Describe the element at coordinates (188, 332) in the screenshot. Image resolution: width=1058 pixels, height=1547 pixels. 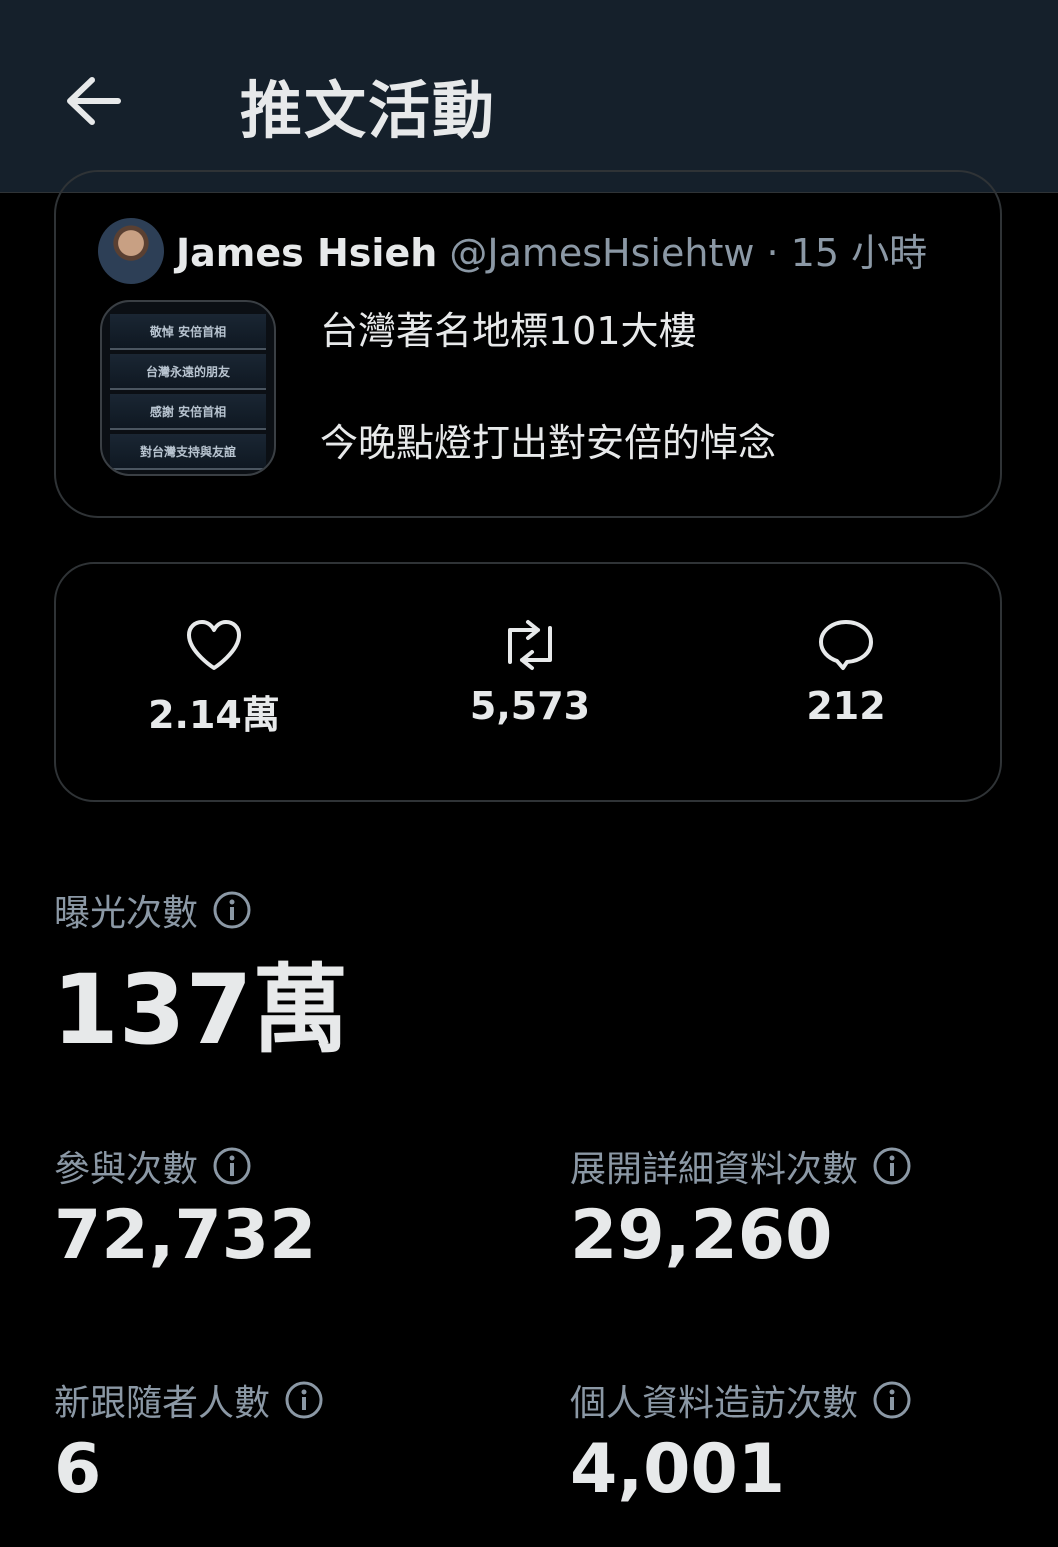
I see `image-band: 敬悼 安倍首相` at that location.